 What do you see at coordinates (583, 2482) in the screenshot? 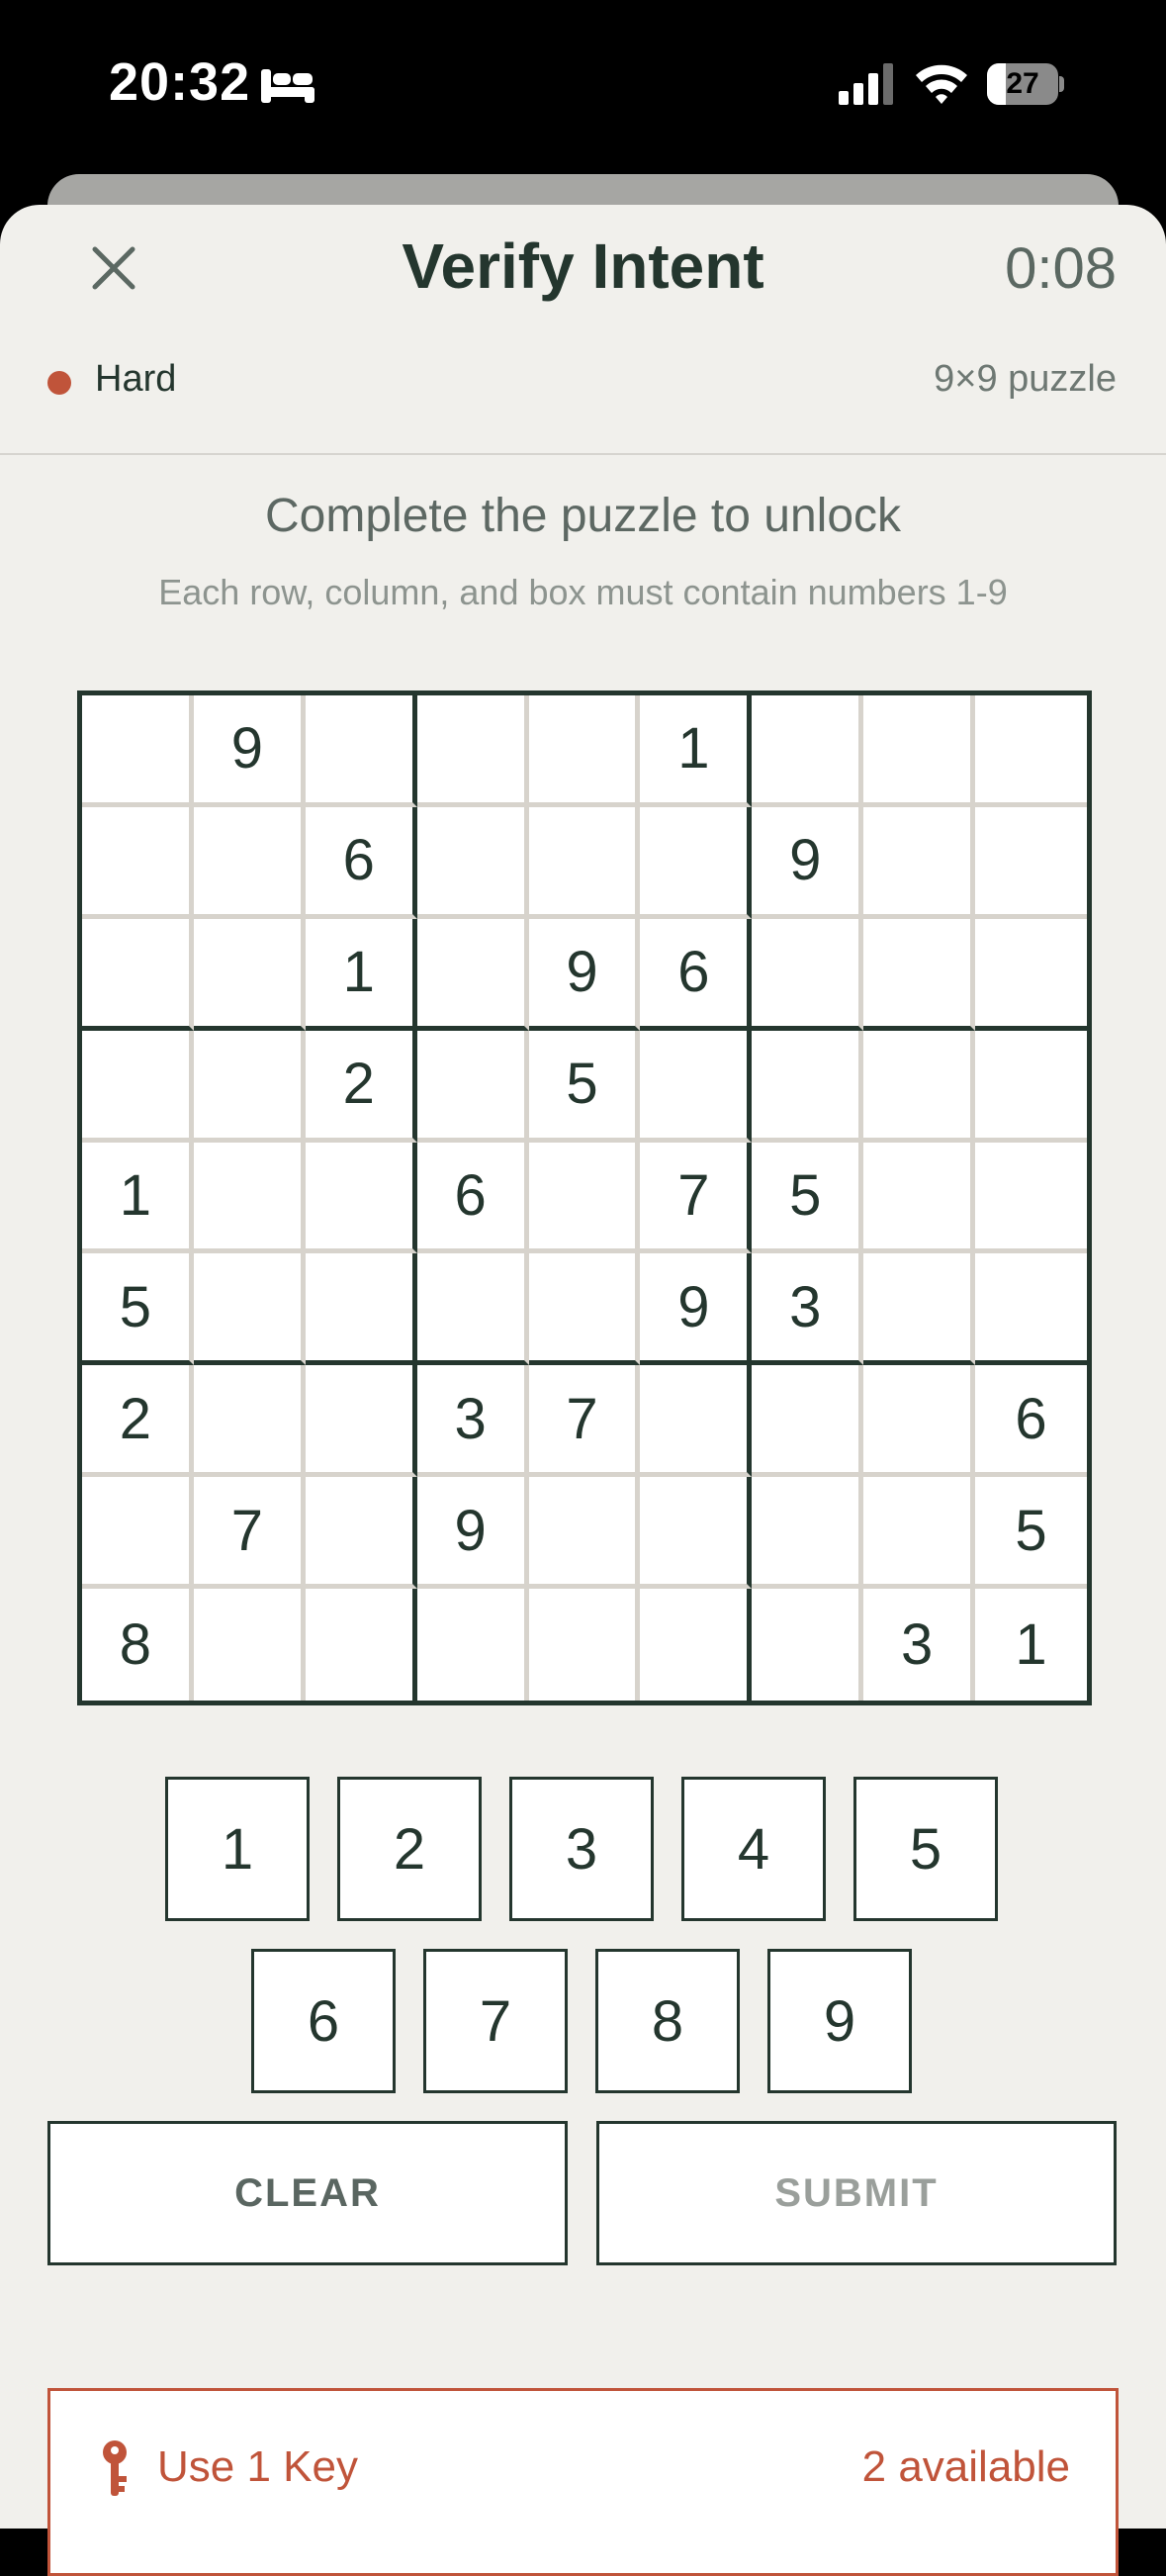
I see `use-key-button: Use 1 Key 2 available` at bounding box center [583, 2482].